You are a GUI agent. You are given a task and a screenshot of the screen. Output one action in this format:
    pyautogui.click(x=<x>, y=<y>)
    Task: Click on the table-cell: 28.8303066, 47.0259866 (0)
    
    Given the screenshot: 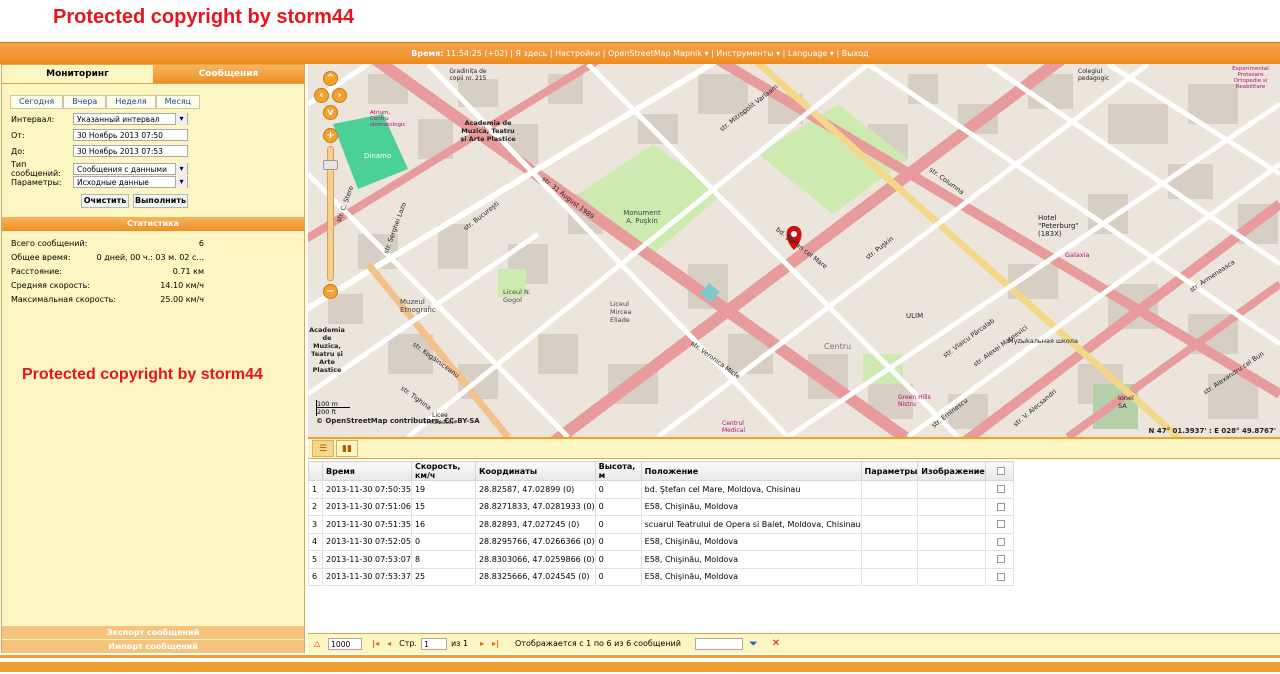 What is the action you would take?
    pyautogui.click(x=535, y=559)
    